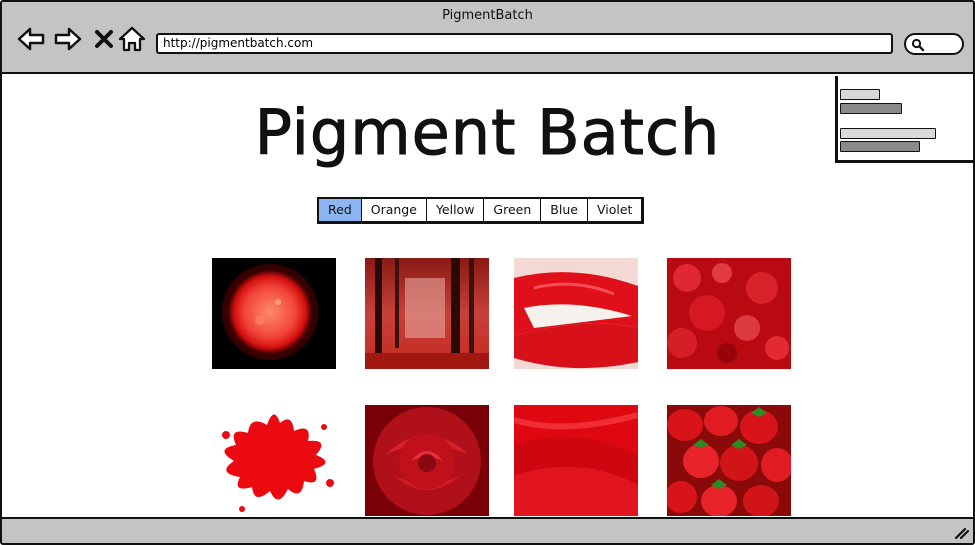  Describe the element at coordinates (513, 210) in the screenshot. I see `tab-green: Green` at that location.